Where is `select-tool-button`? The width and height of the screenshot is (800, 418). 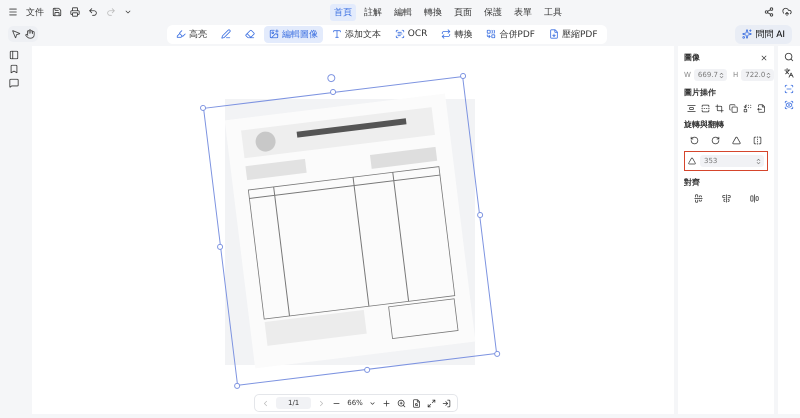
select-tool-button is located at coordinates (16, 34).